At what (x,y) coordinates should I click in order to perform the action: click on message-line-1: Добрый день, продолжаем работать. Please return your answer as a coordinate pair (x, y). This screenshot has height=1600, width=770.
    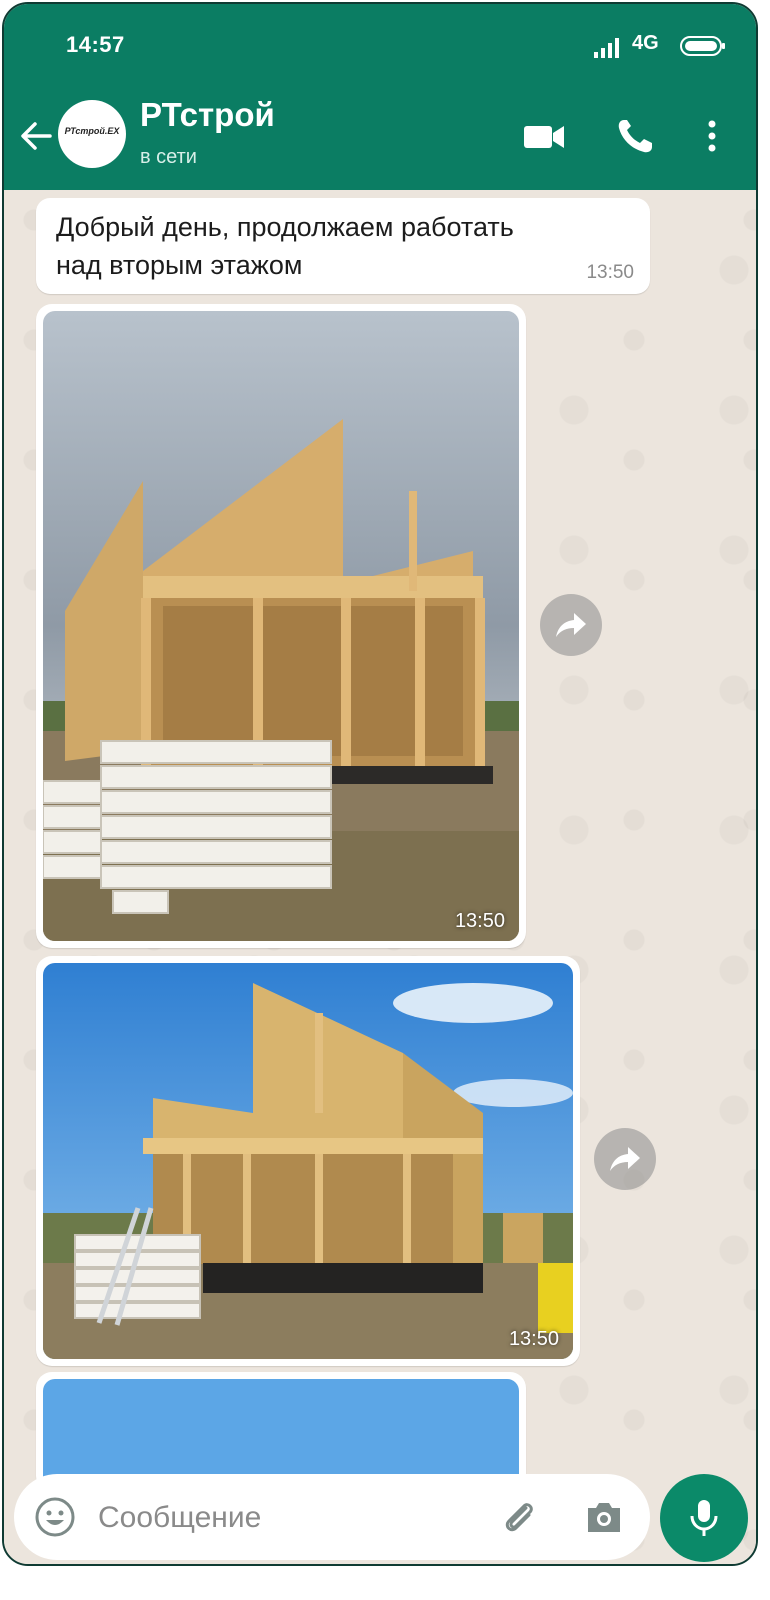
    Looking at the image, I should click on (285, 227).